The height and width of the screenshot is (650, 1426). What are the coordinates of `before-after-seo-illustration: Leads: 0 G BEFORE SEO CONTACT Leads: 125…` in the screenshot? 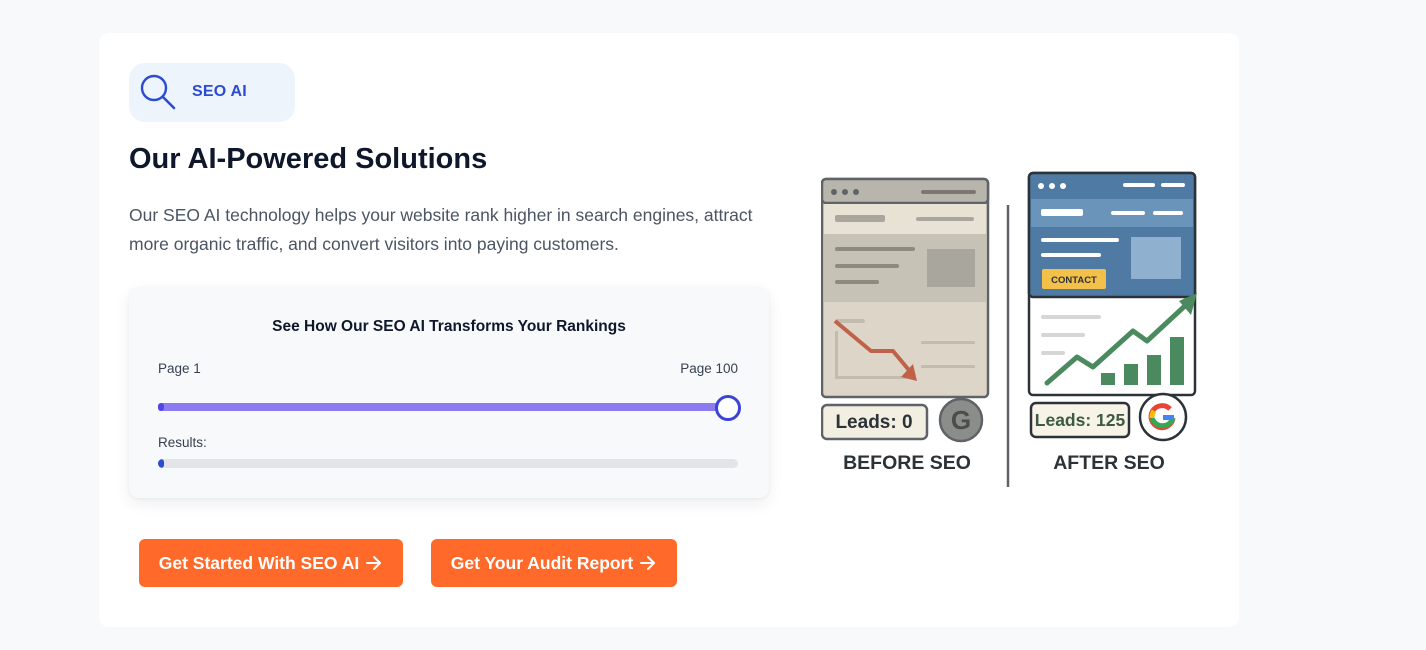 It's located at (1009, 329).